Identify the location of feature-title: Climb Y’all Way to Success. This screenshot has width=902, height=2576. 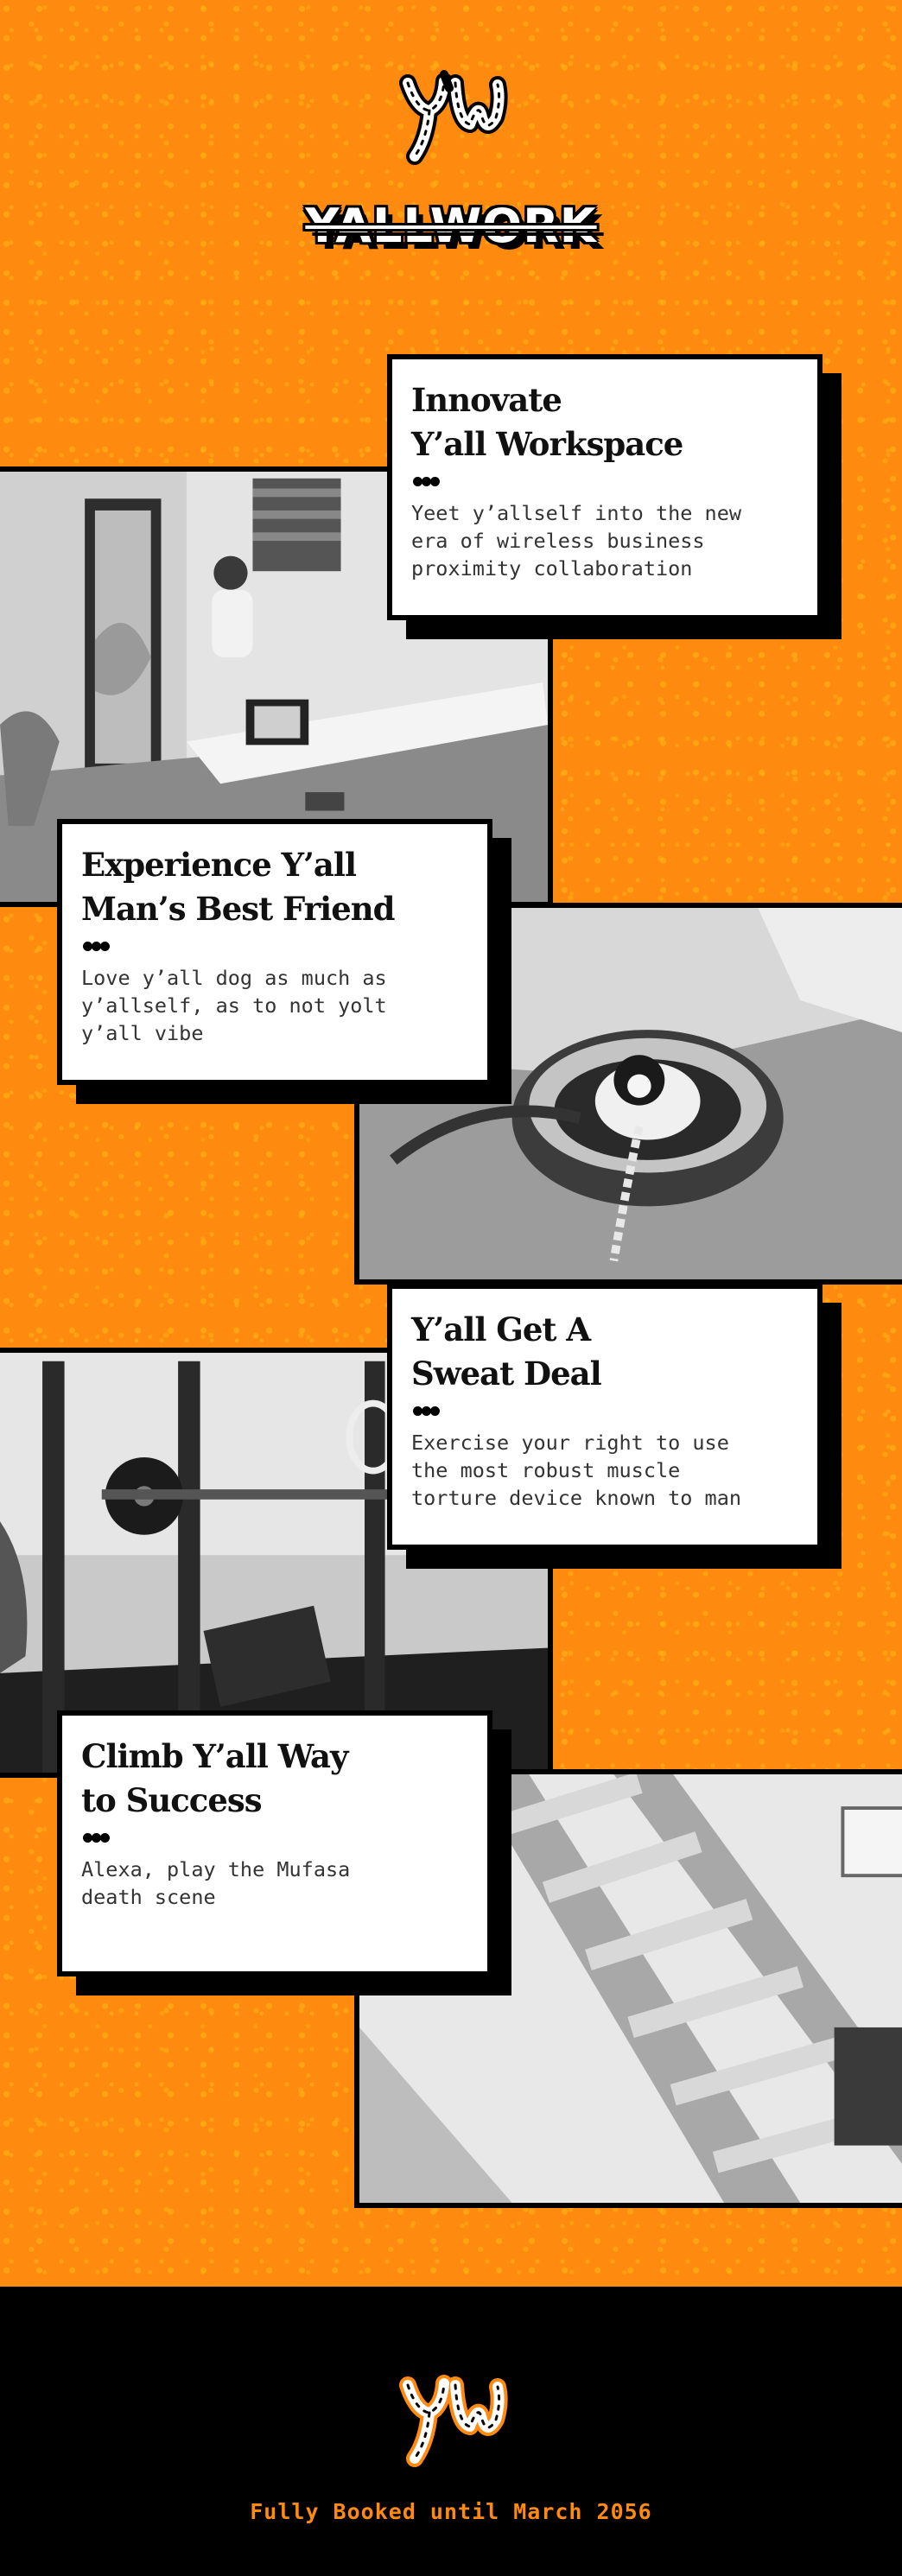
(215, 1778).